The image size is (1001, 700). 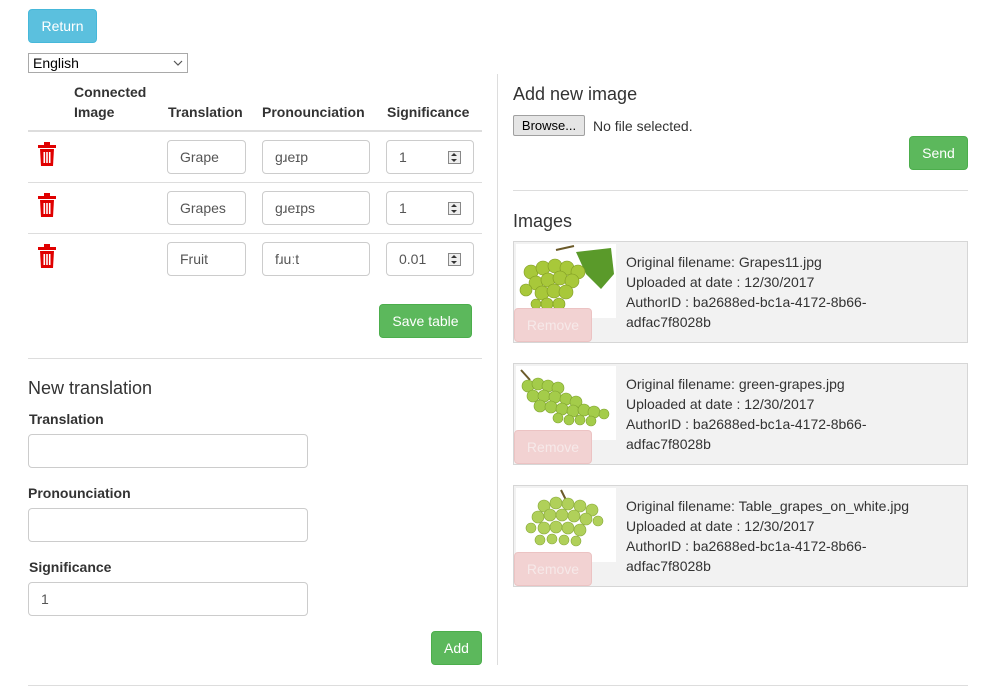 I want to click on significance-input: 0.01, so click(x=430, y=259).